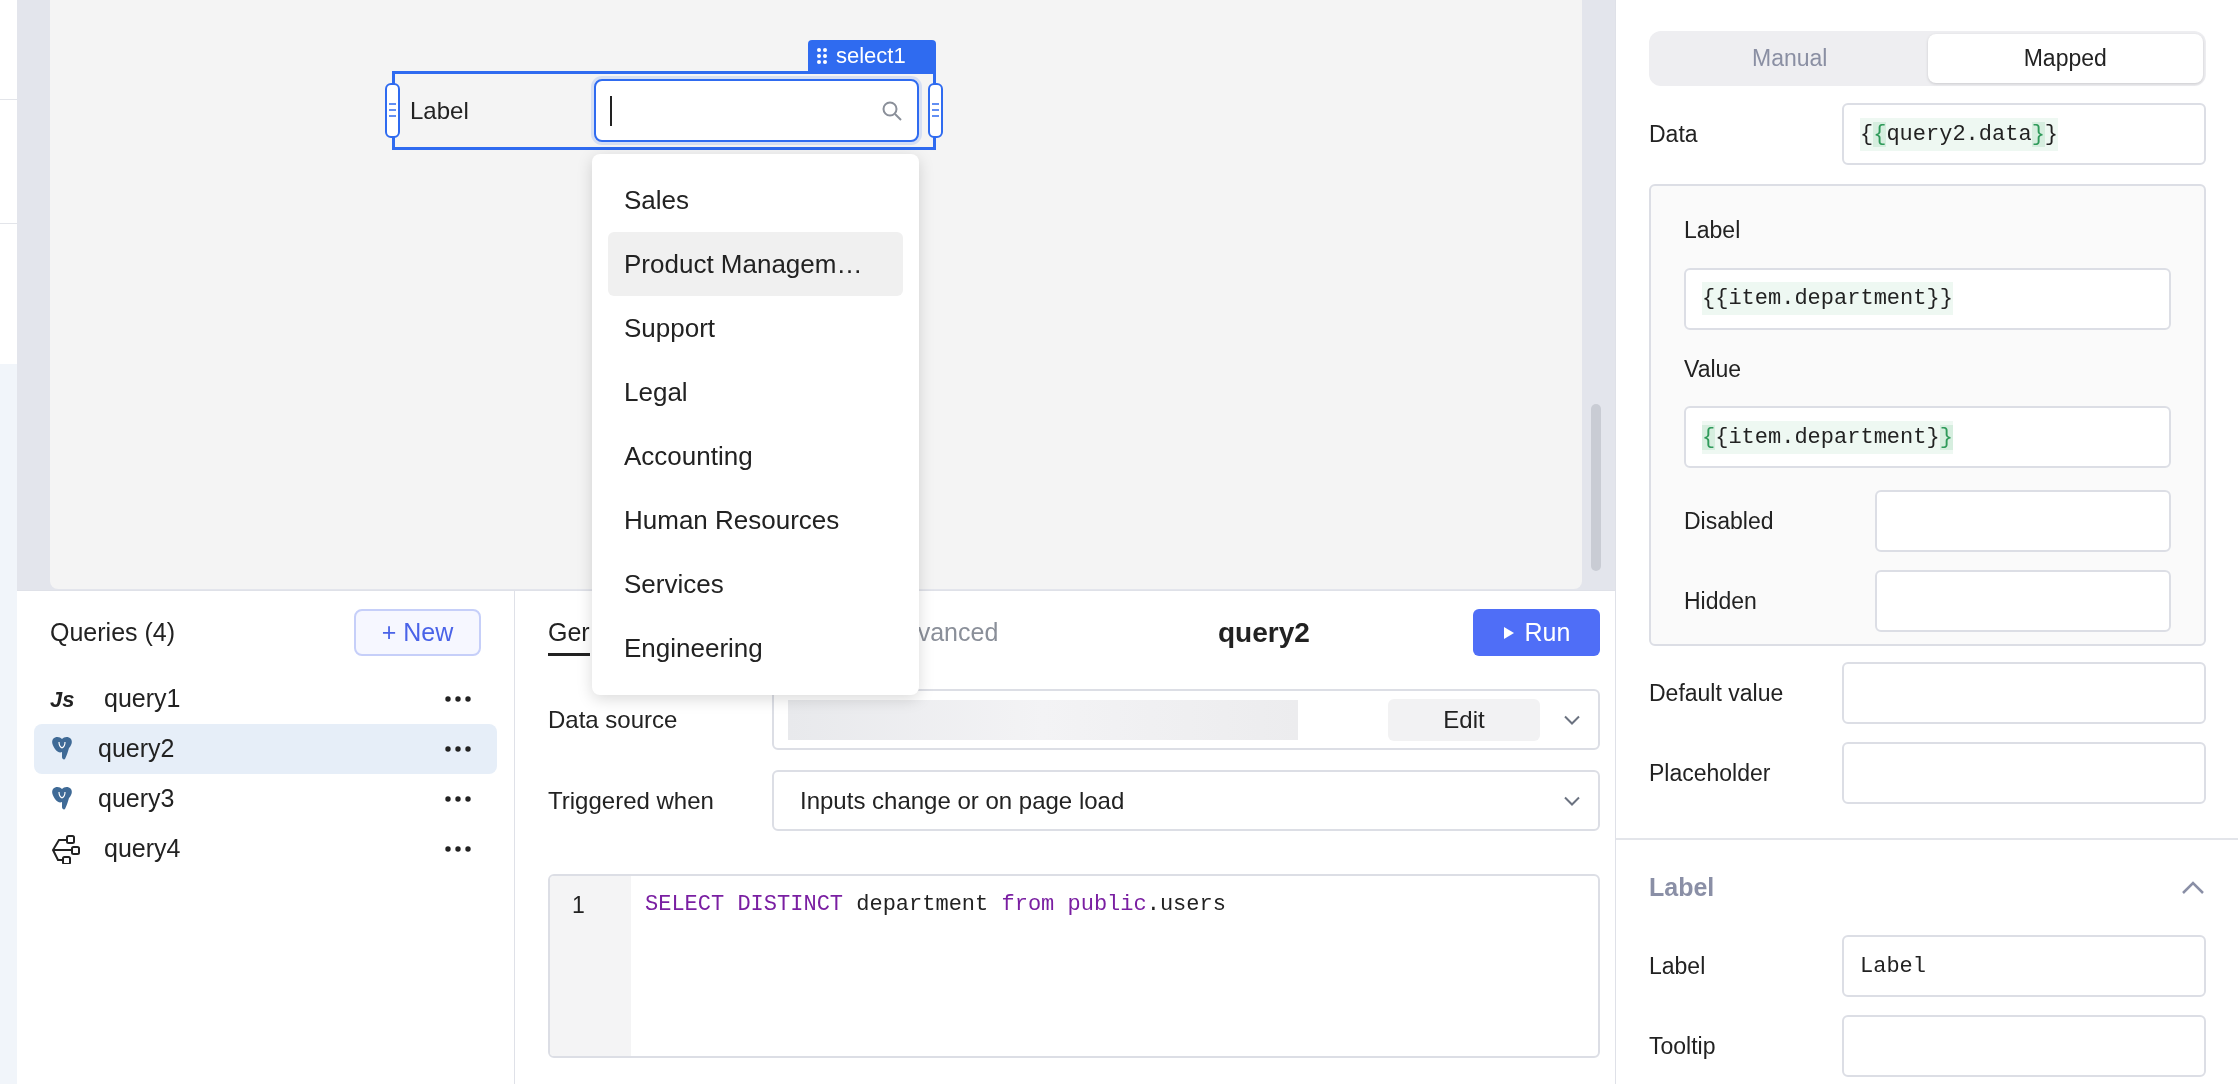 The image size is (2238, 1084). I want to click on query-name: query1, so click(143, 699).